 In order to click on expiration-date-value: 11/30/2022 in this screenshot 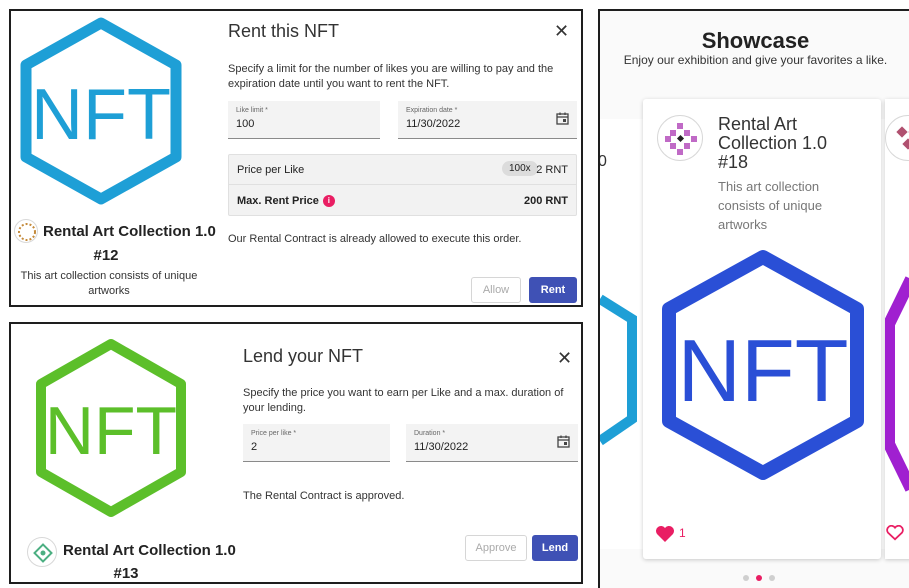, I will do `click(433, 124)`.